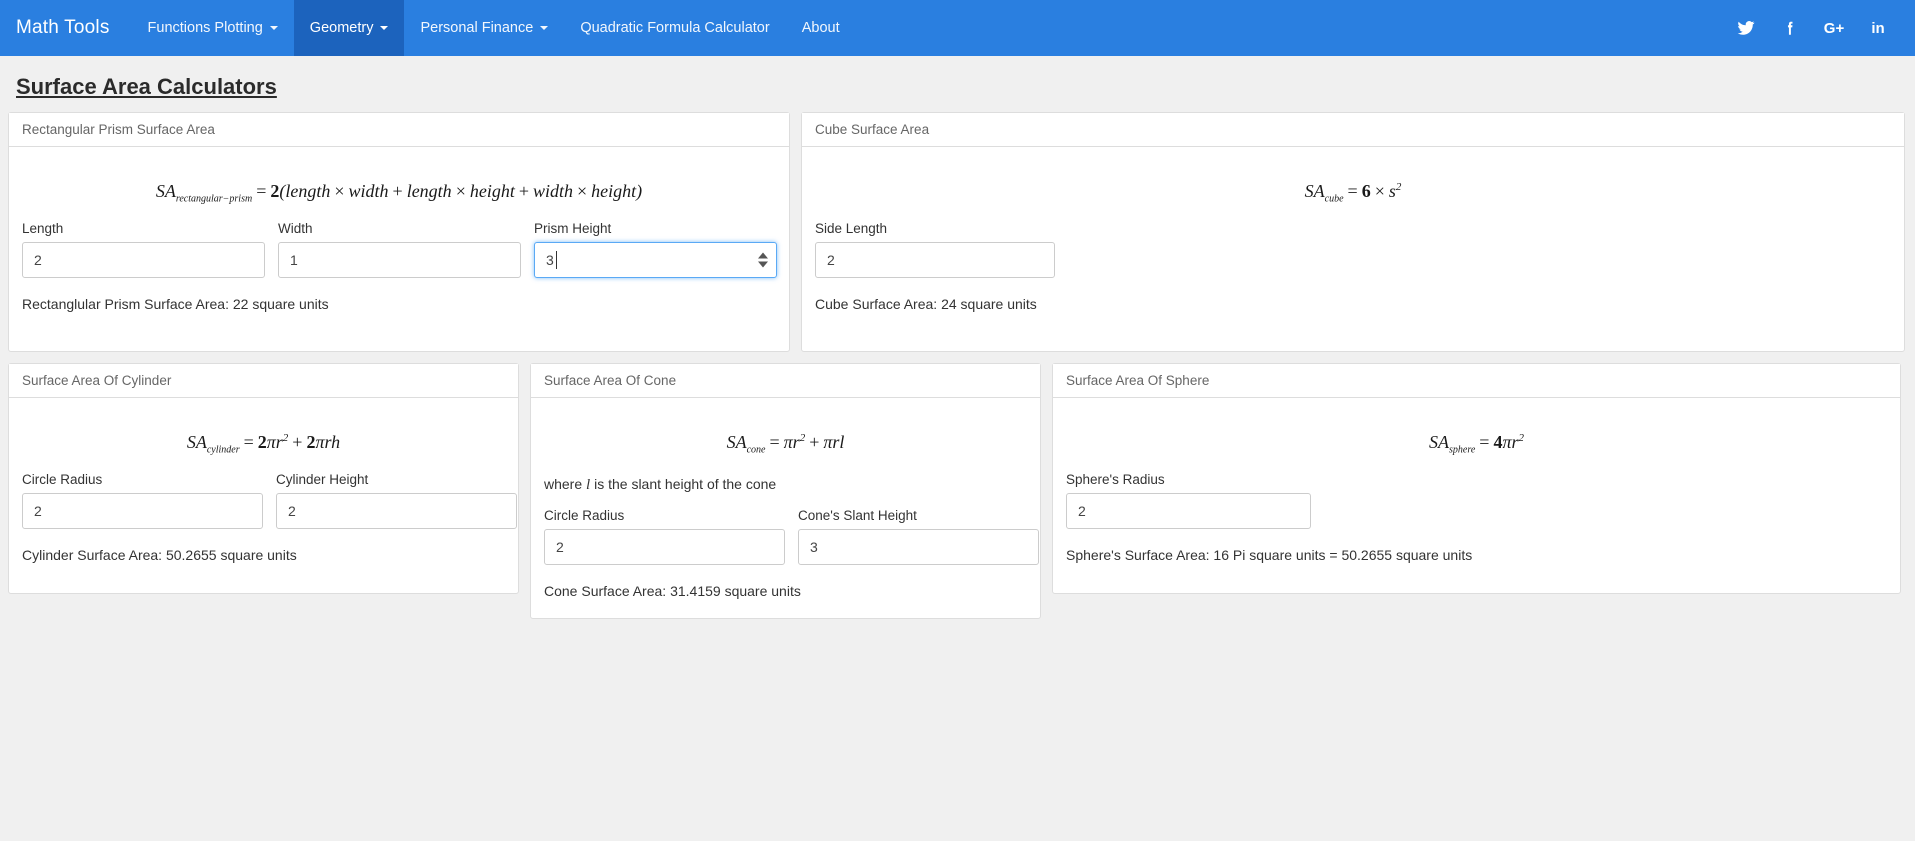 This screenshot has height=841, width=1915. Describe the element at coordinates (1366, 191) in the screenshot. I see `formula-coefficient: 6` at that location.